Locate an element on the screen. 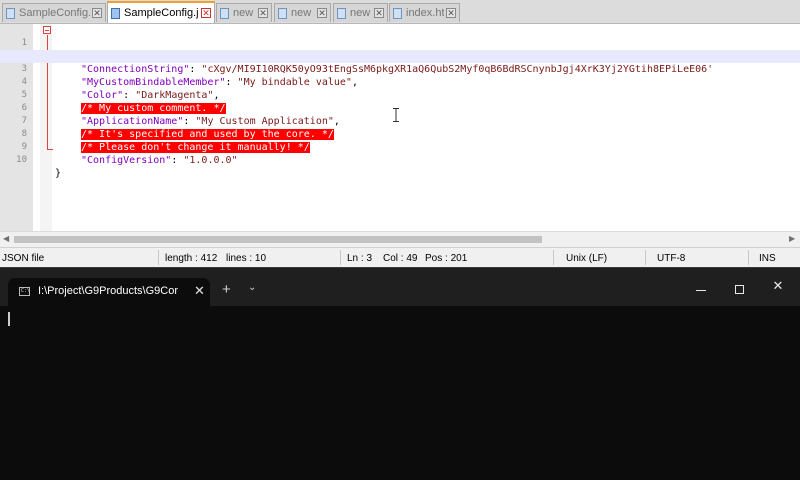  terminal-cursor is located at coordinates (9, 319).